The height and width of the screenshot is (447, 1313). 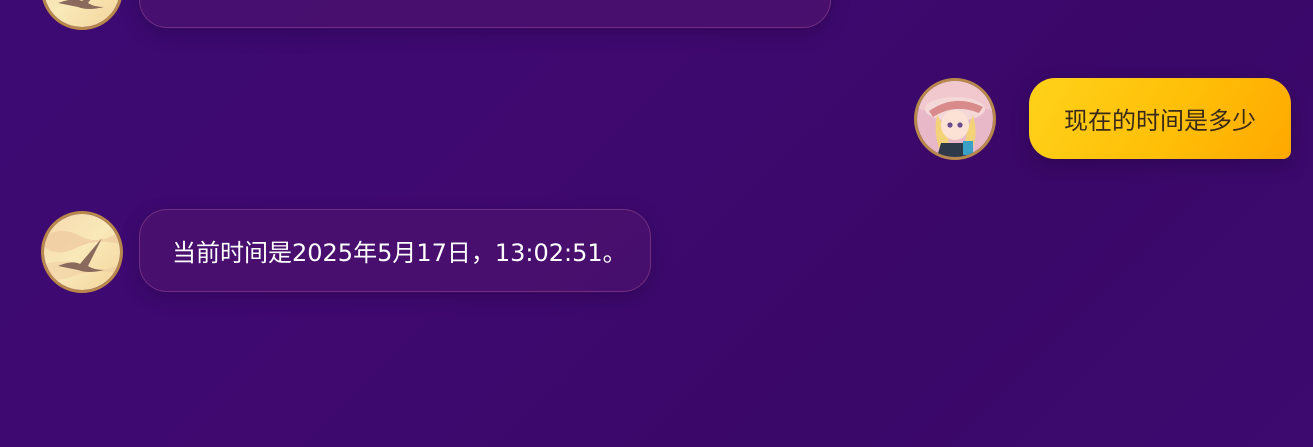 What do you see at coordinates (955, 119) in the screenshot?
I see `user-avatar-icon` at bounding box center [955, 119].